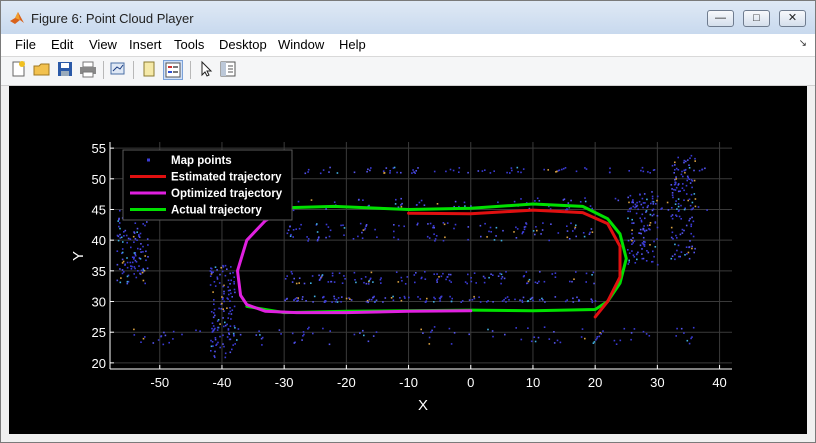 This screenshot has width=816, height=443. Describe the element at coordinates (99, 240) in the screenshot. I see `y-tick-label: 40` at that location.